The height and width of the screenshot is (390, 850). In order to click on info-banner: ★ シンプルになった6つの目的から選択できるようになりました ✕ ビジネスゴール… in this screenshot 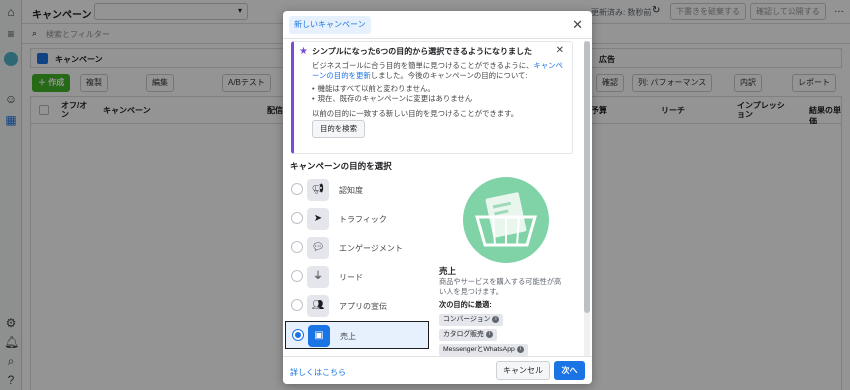, I will do `click(432, 97)`.